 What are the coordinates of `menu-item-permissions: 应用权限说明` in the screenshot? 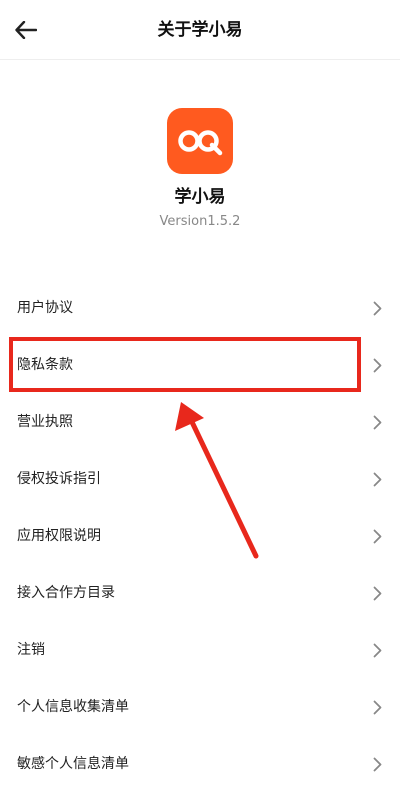 It's located at (200, 536).